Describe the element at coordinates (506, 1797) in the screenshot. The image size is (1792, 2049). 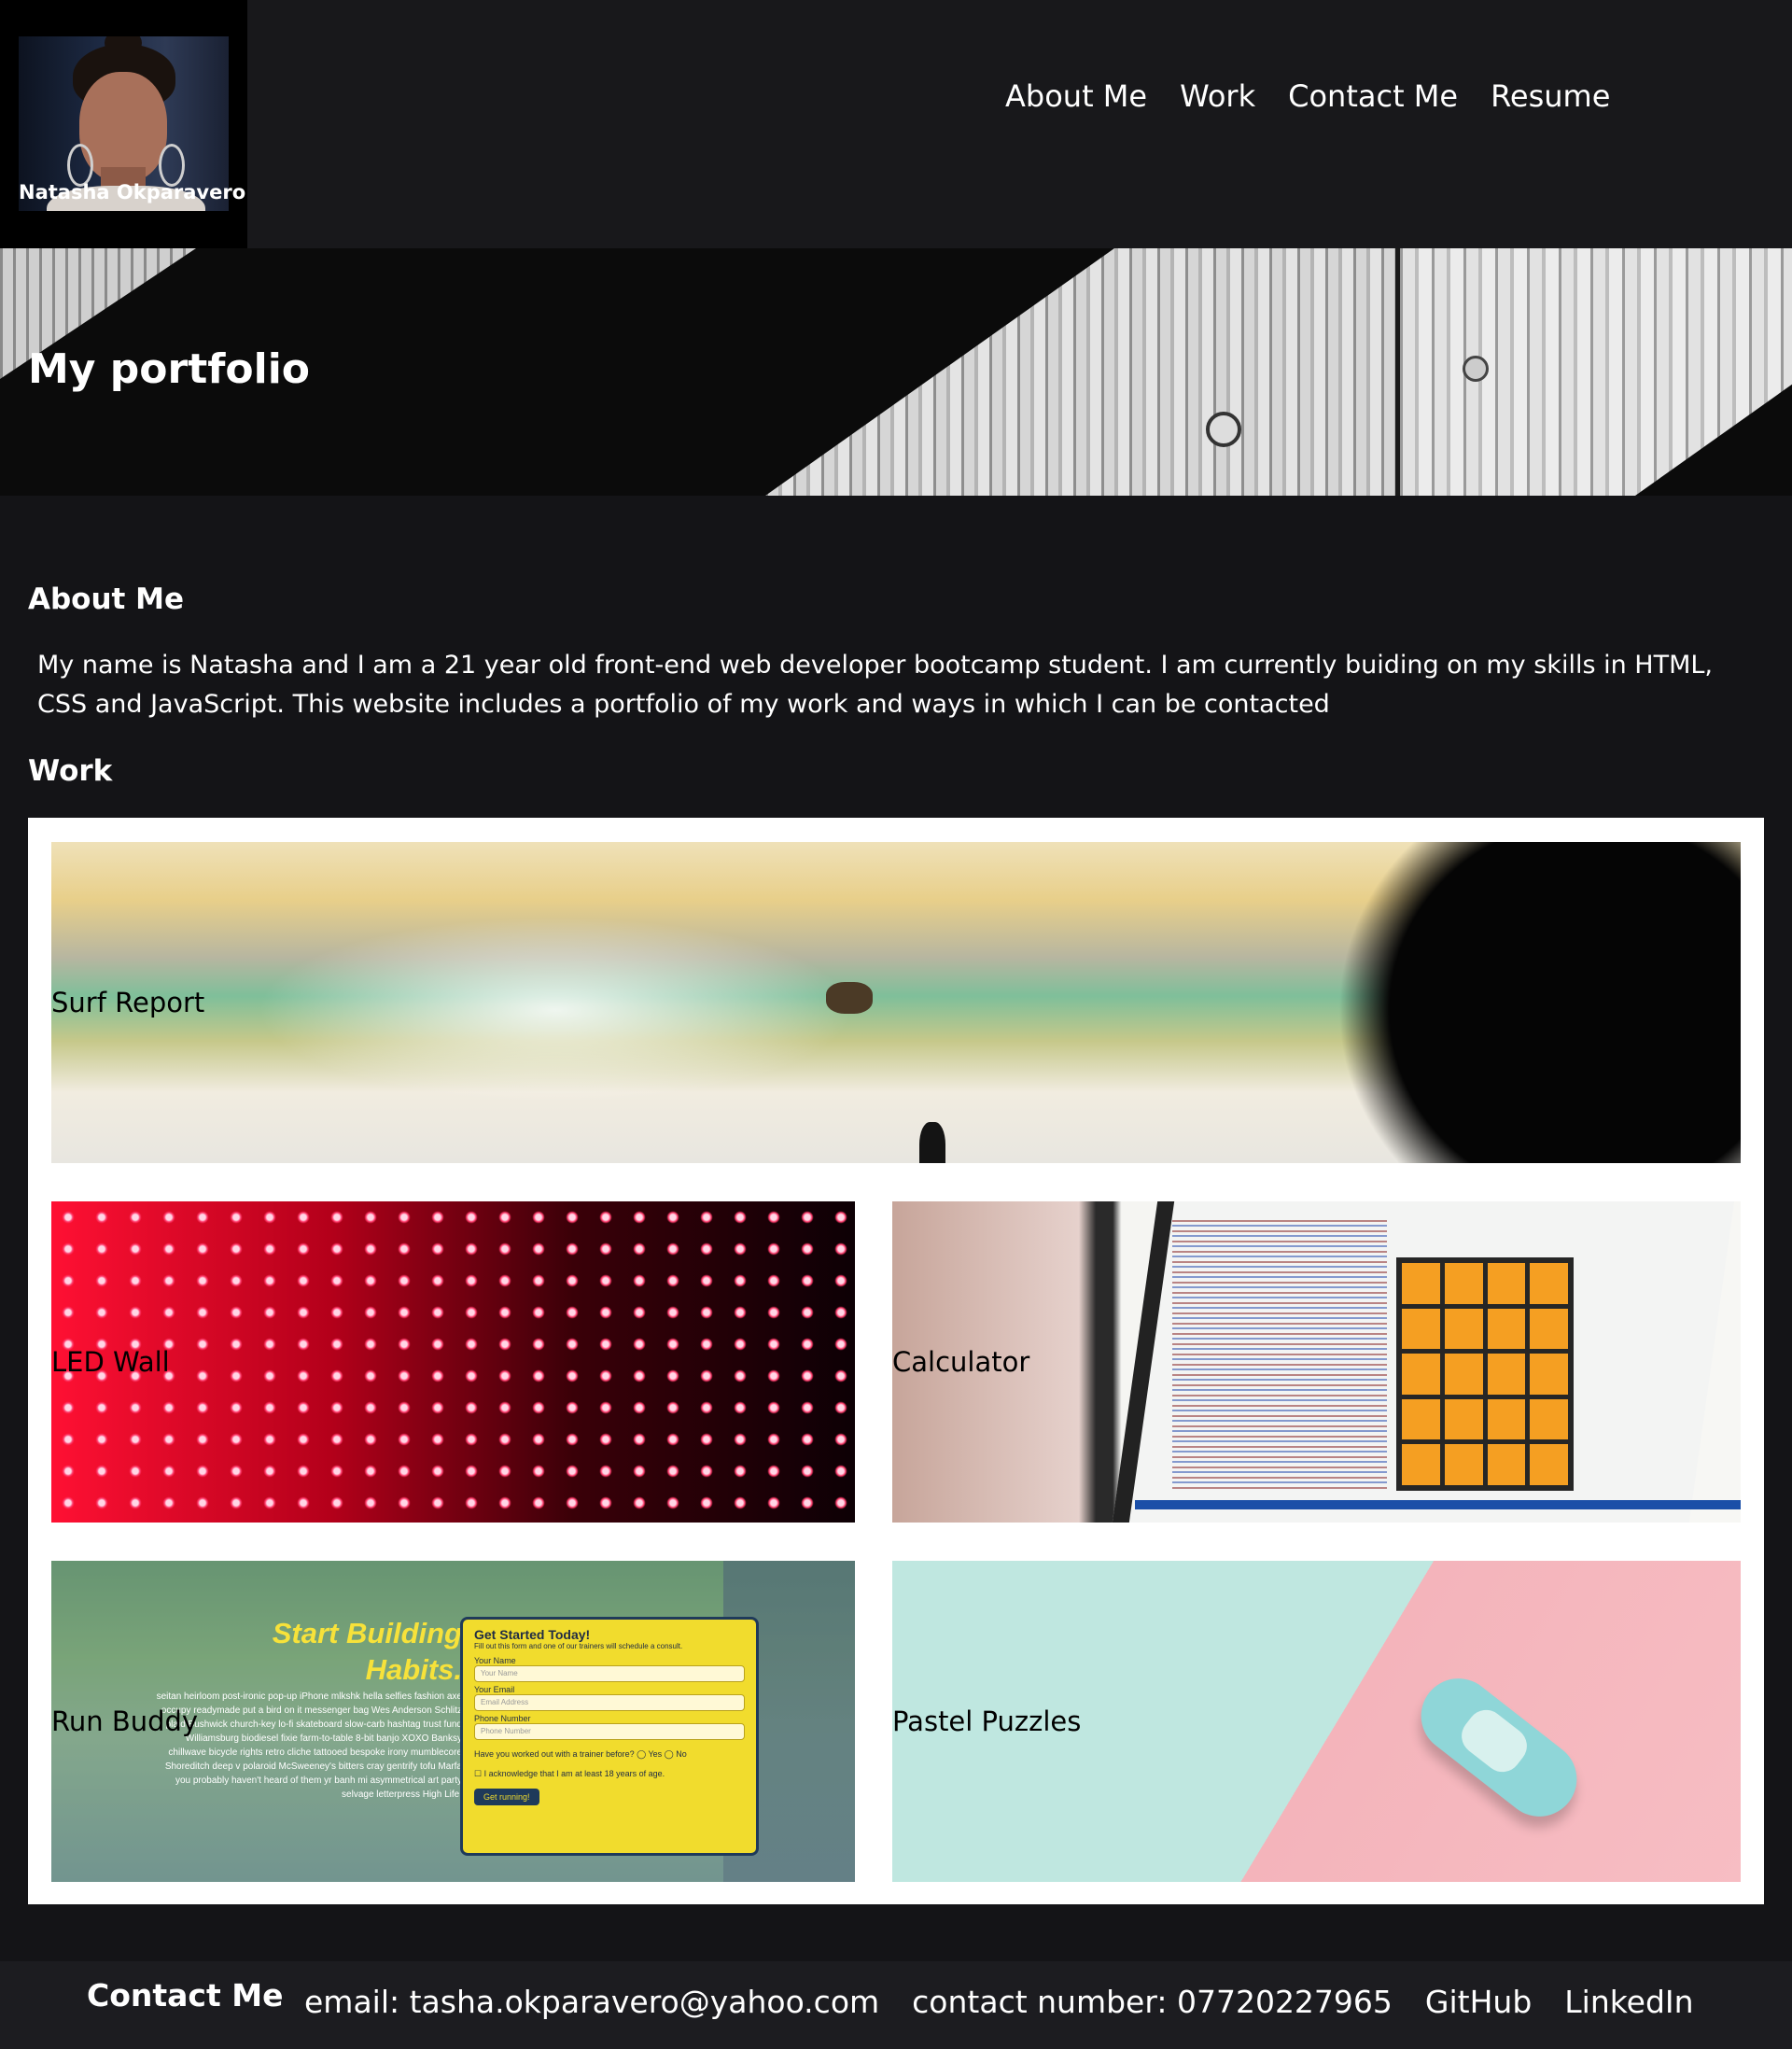
I see `get-running-button-preview: Get running!` at that location.